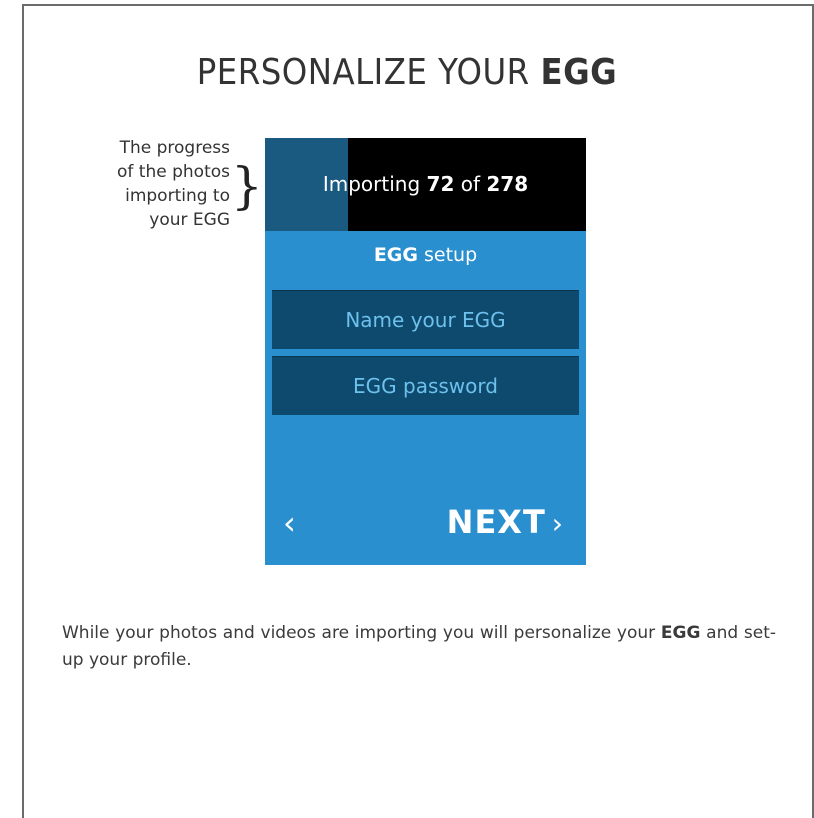  Describe the element at coordinates (507, 184) in the screenshot. I see `progress-total: 278` at that location.